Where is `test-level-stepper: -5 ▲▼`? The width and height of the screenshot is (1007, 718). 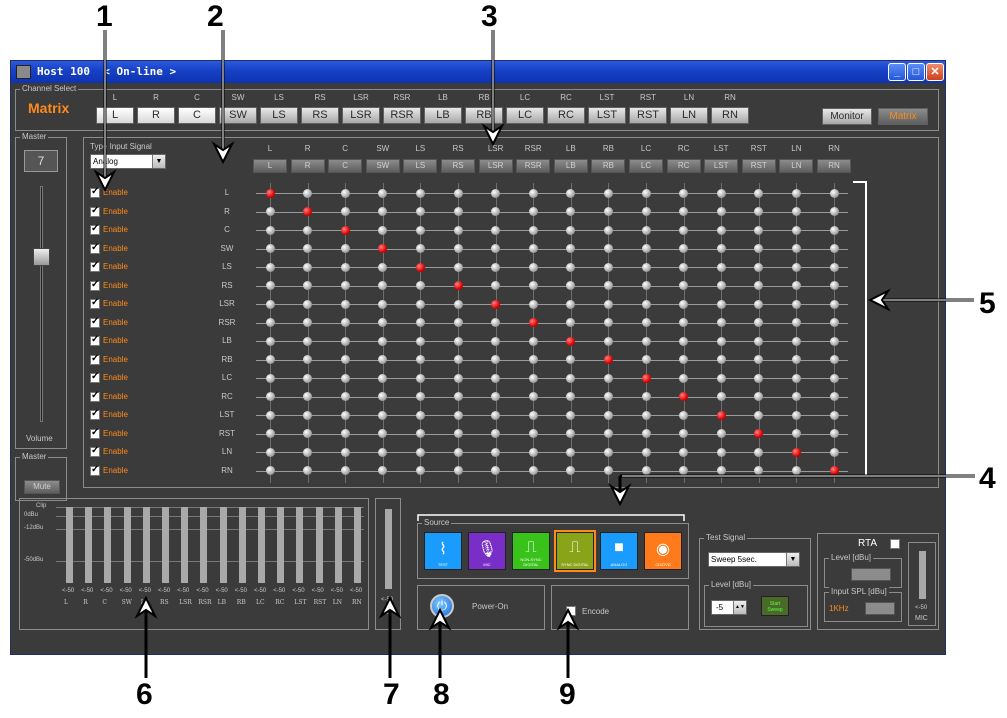 test-level-stepper: -5 ▲▼ is located at coordinates (729, 607).